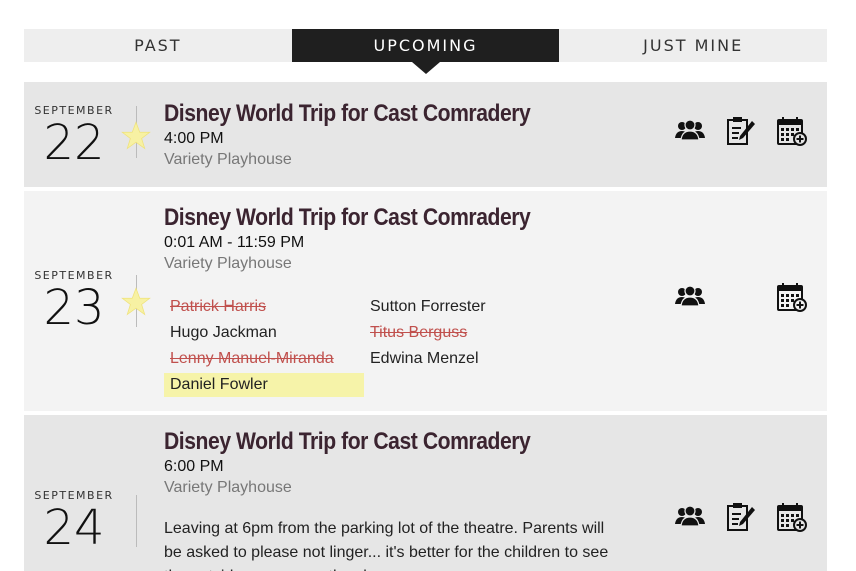 This screenshot has width=856, height=571. I want to click on event-date: SEPTEMBER 23, so click(74, 300).